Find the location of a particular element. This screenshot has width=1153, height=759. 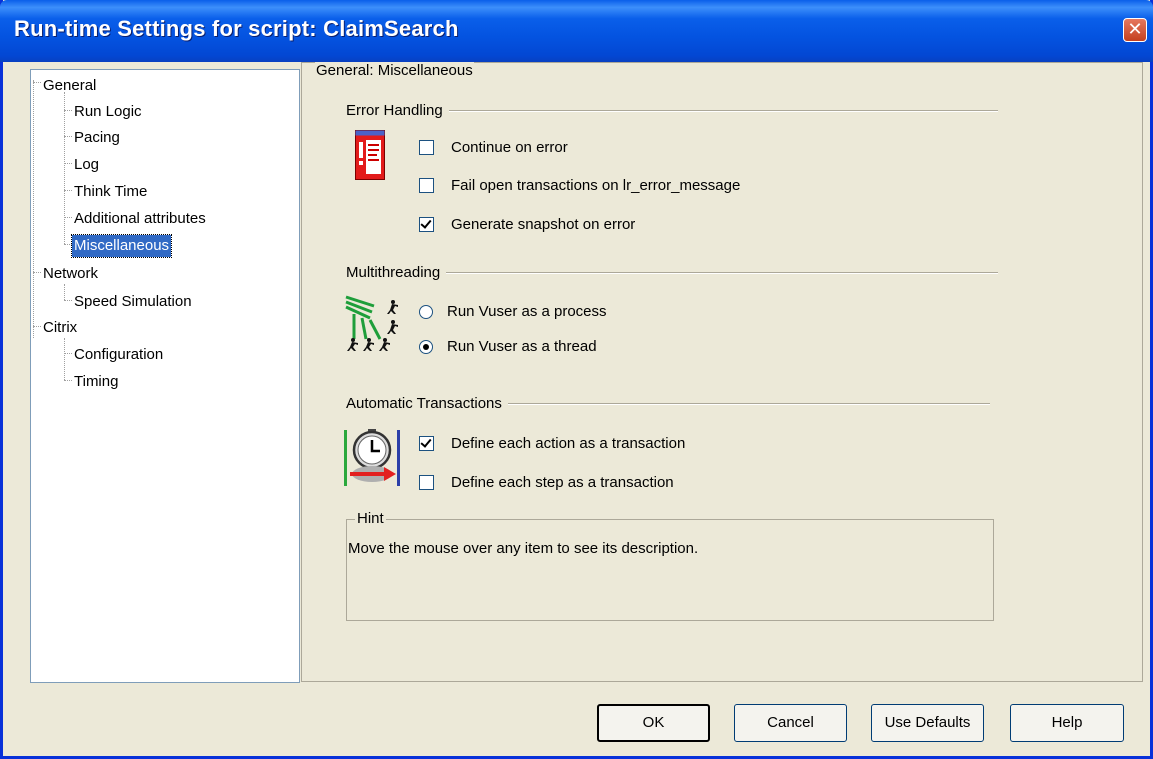

run-as-thread-label: Run Vuser as a thread is located at coordinates (522, 346).